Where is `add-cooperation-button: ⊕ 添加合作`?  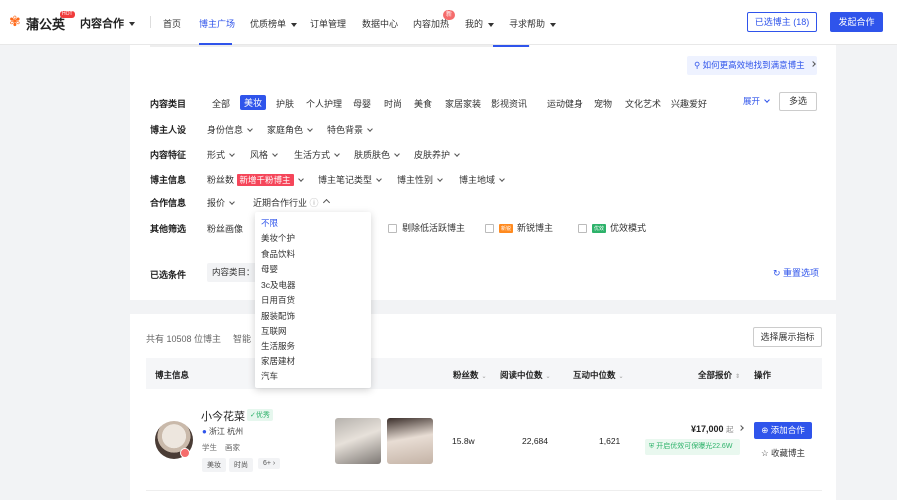
add-cooperation-button: ⊕ 添加合作 is located at coordinates (783, 430).